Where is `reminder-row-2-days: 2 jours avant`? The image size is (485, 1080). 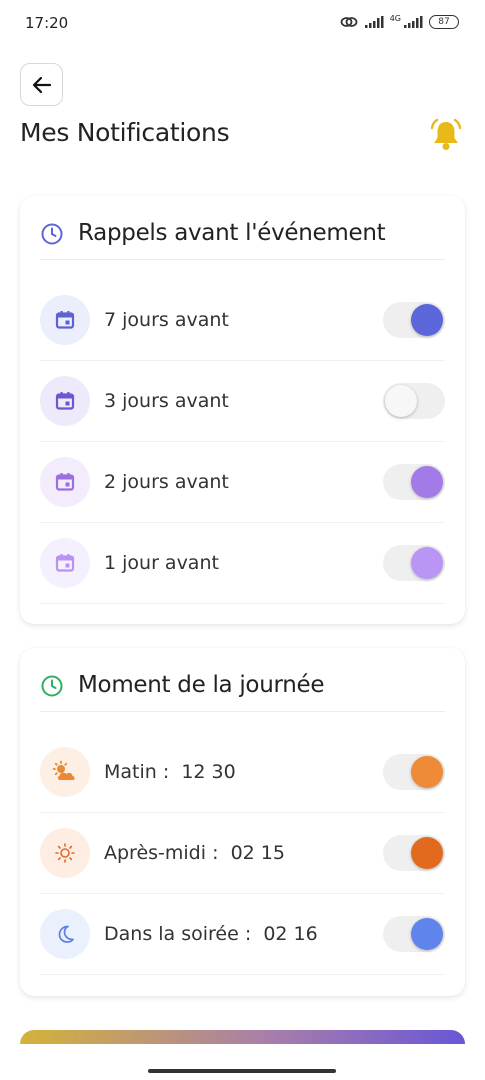 reminder-row-2-days: 2 jours avant is located at coordinates (242, 482).